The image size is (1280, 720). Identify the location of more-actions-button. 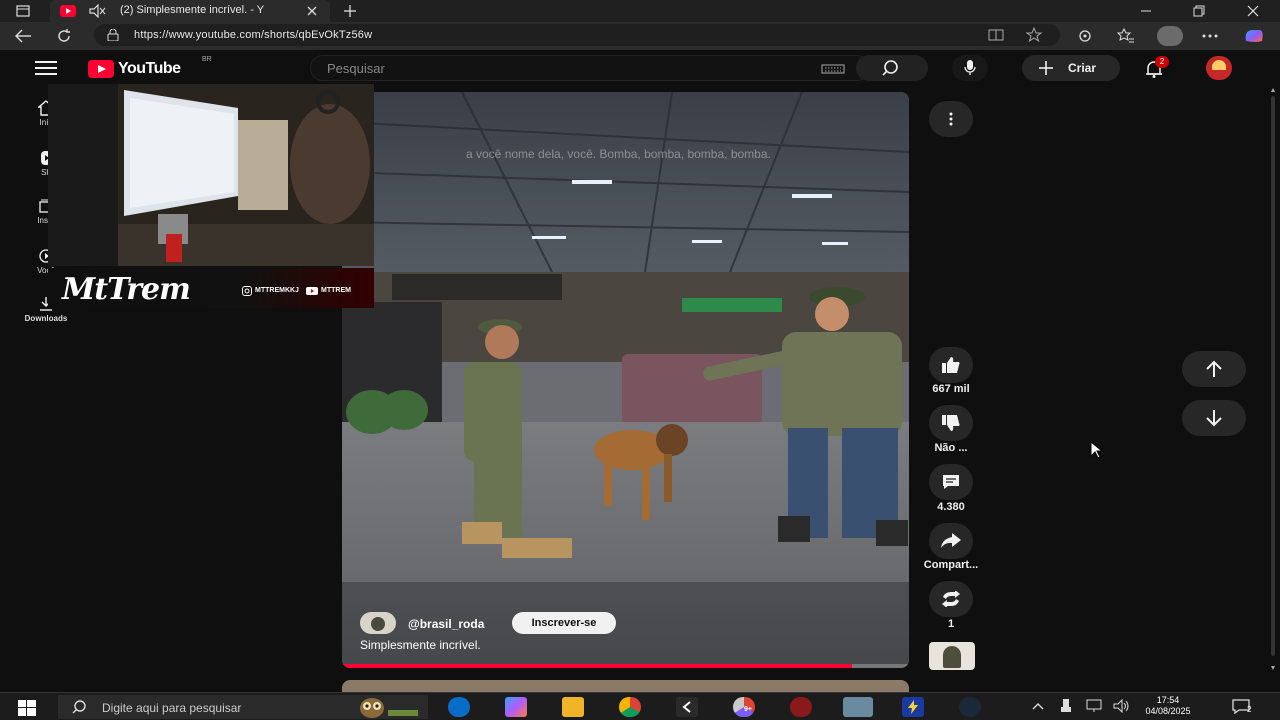
(951, 119).